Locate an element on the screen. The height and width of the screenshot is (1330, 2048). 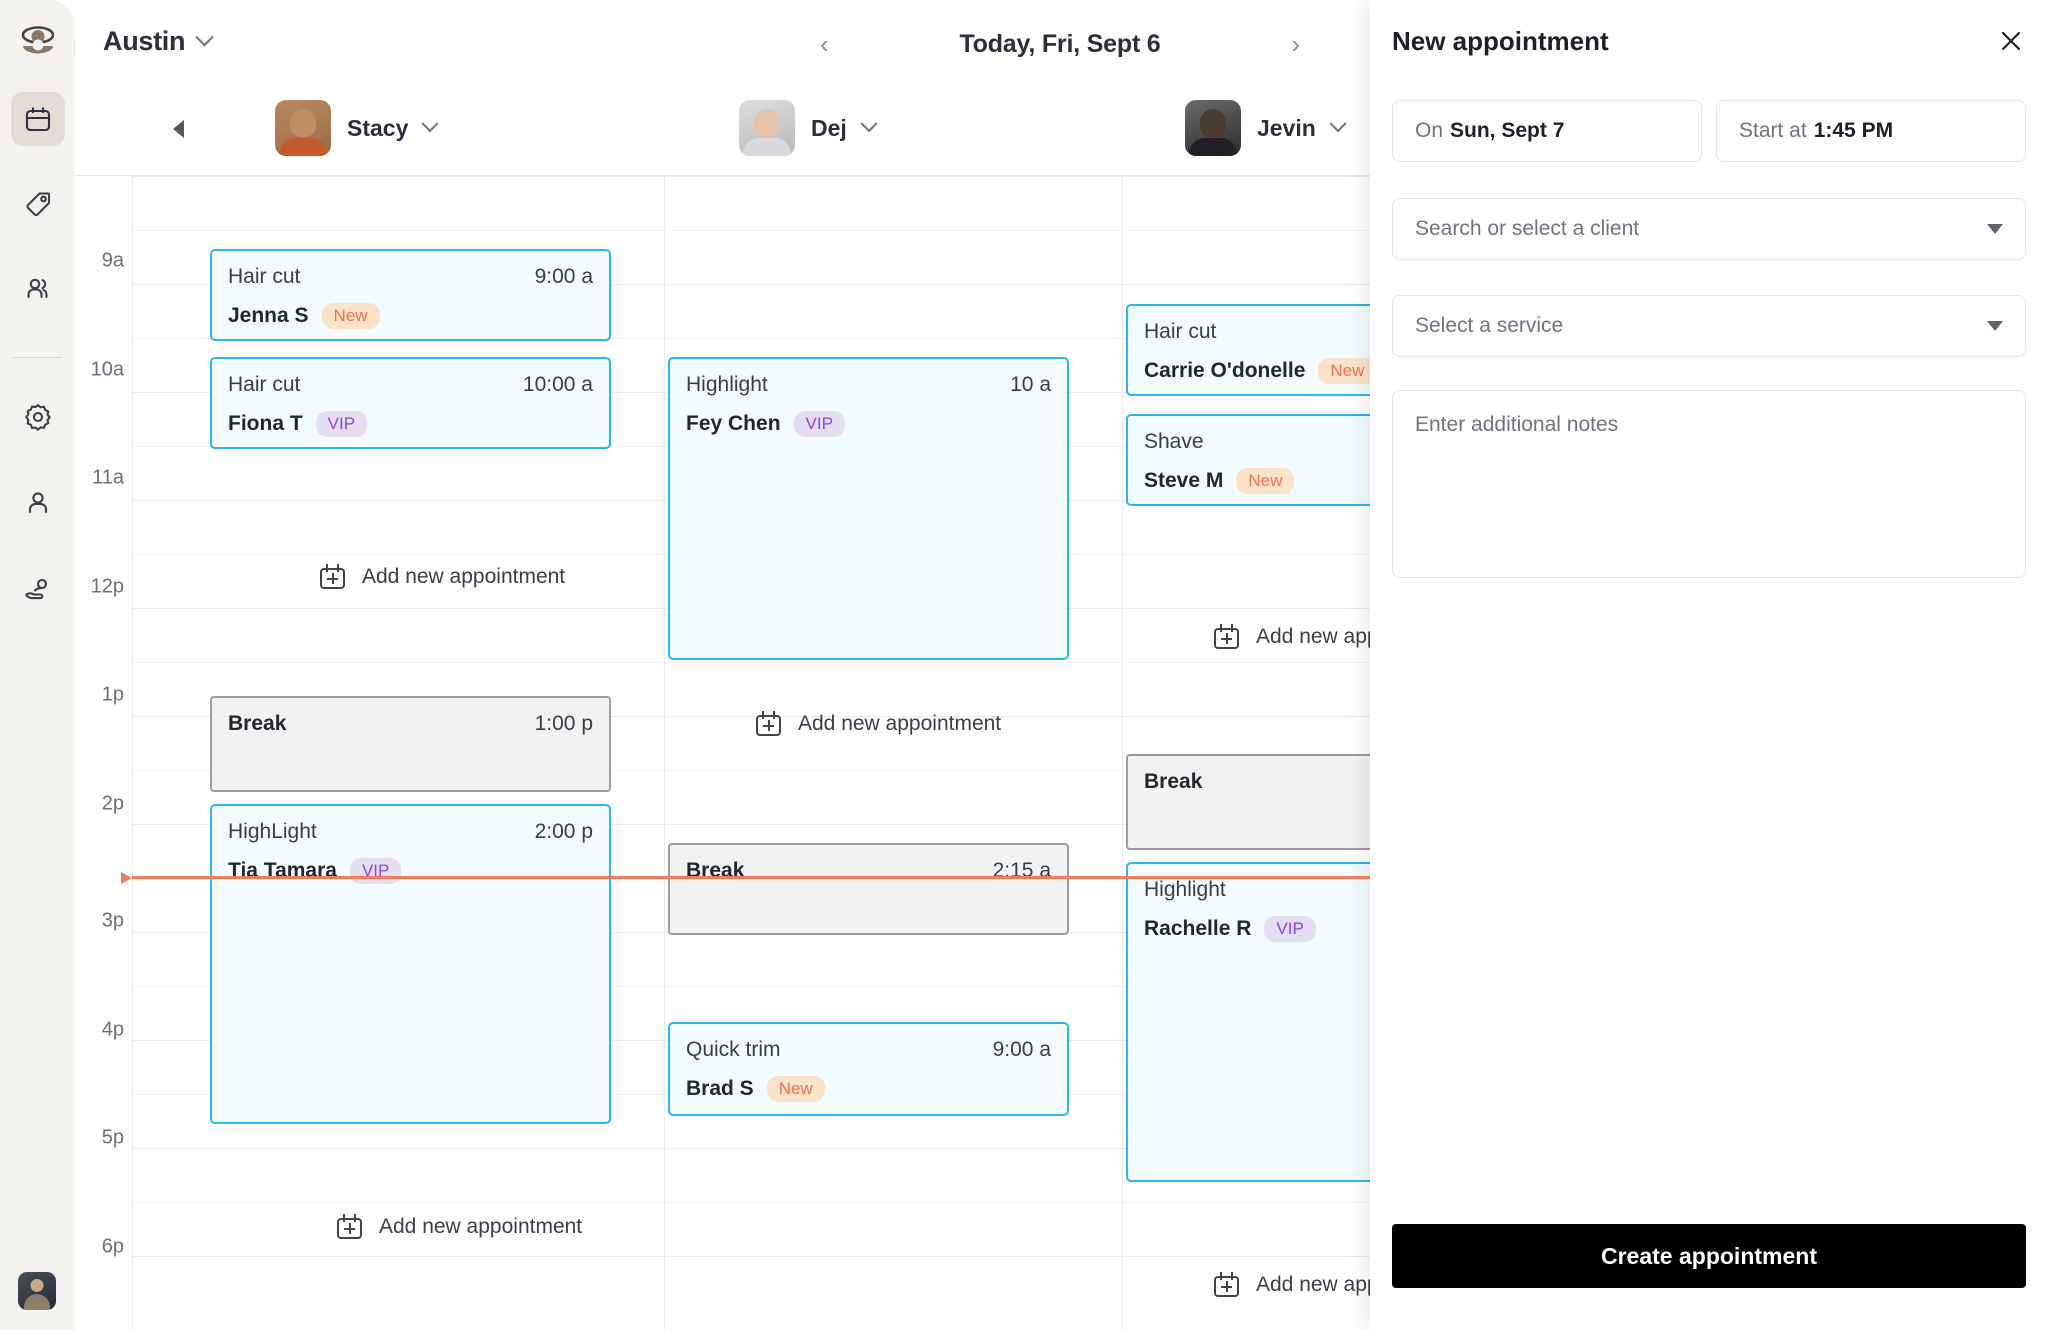
appointment-card: Shave Steve M New is located at coordinates (1248, 460).